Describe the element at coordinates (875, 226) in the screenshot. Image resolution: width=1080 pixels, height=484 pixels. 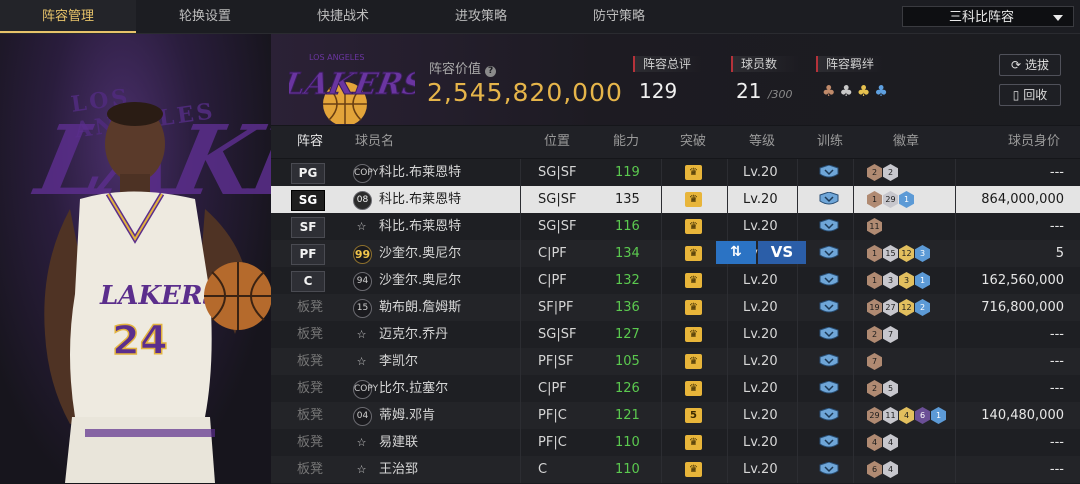
I see `badge-list: 11` at that location.